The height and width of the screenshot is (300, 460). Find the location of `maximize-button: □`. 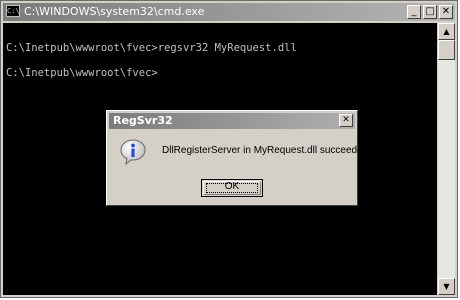

maximize-button: □ is located at coordinates (430, 12).